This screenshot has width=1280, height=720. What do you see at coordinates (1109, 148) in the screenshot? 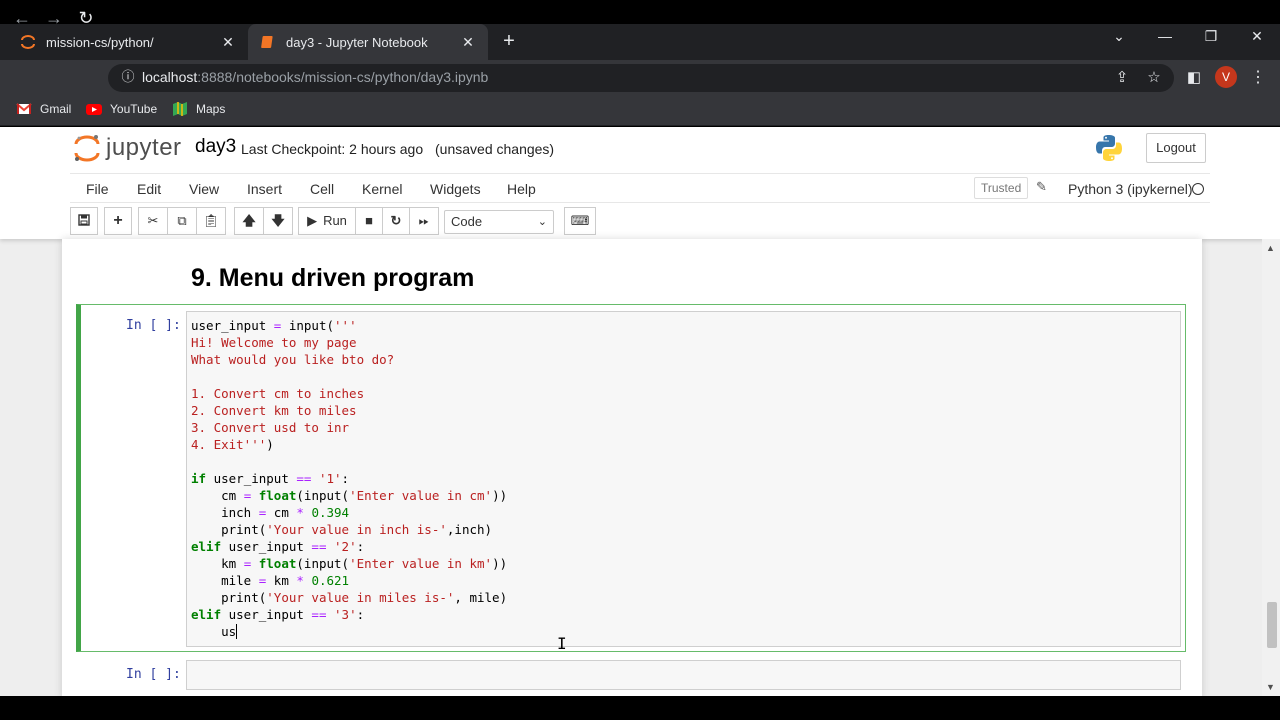
I see `python-logo-icon` at bounding box center [1109, 148].